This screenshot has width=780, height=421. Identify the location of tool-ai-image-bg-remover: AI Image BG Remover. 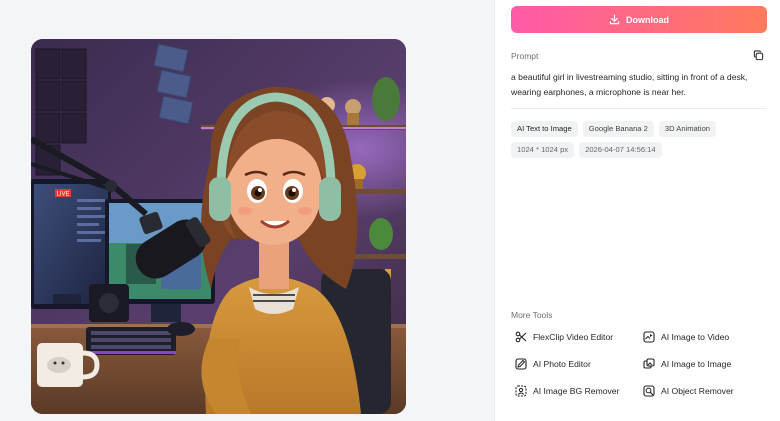
(579, 391).